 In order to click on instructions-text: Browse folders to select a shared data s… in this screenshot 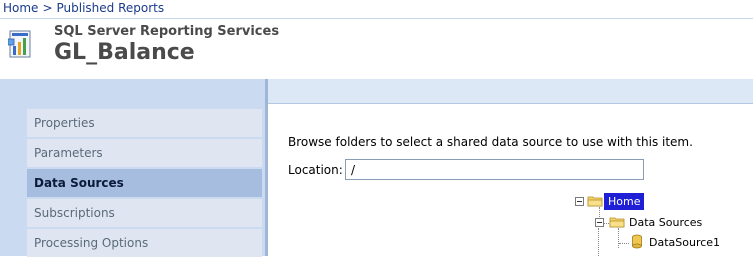, I will do `click(490, 142)`.